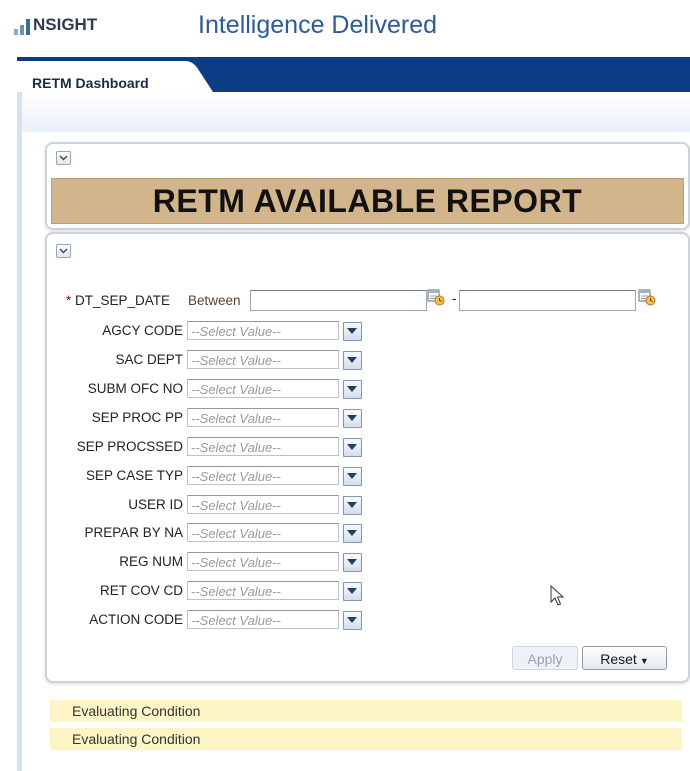  What do you see at coordinates (141, 590) in the screenshot?
I see `ret-cov-cd-label: RET COV CD` at bounding box center [141, 590].